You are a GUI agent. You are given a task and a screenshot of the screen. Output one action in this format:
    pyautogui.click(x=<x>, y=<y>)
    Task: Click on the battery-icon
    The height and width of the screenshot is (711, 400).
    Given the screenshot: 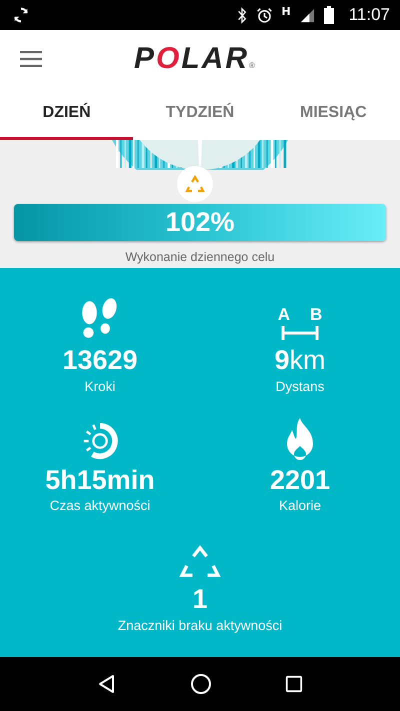 What is the action you would take?
    pyautogui.click(x=329, y=15)
    